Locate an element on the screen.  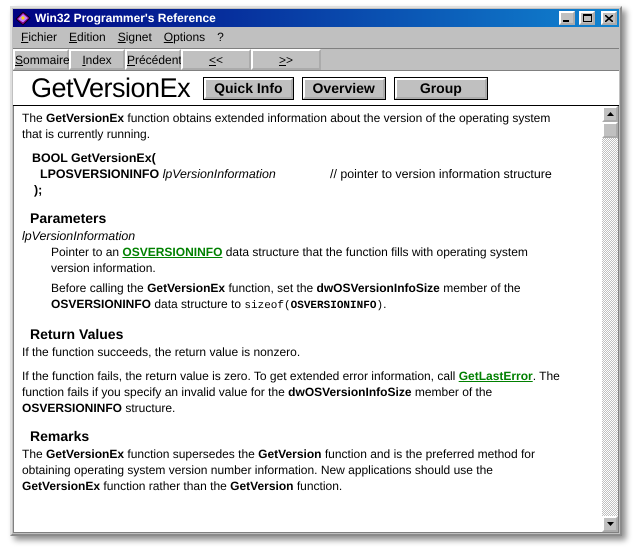
close-button is located at coordinates (609, 18).